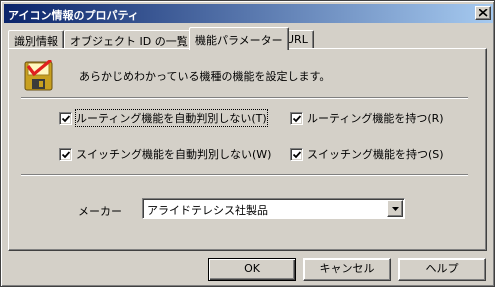 This screenshot has width=495, height=287. I want to click on checkbox-label: ルーティング機能を自動判別しない(T), so click(171, 118).